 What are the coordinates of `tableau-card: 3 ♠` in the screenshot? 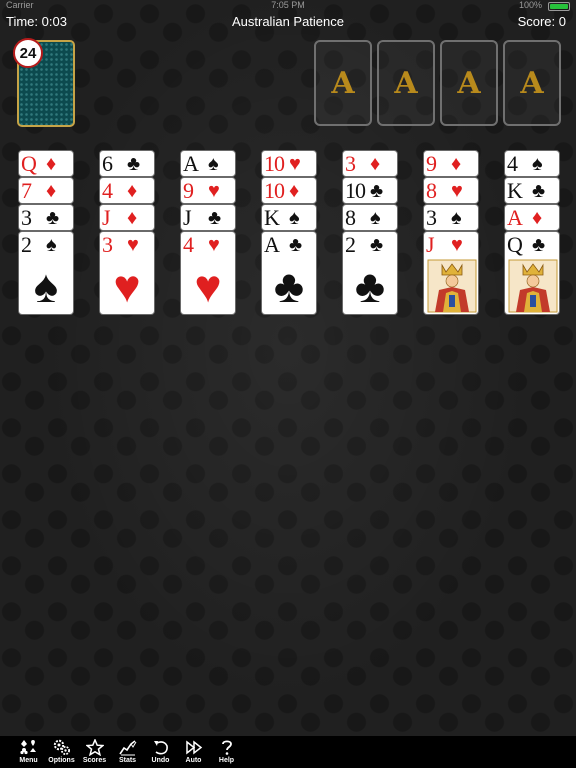 It's located at (451, 217).